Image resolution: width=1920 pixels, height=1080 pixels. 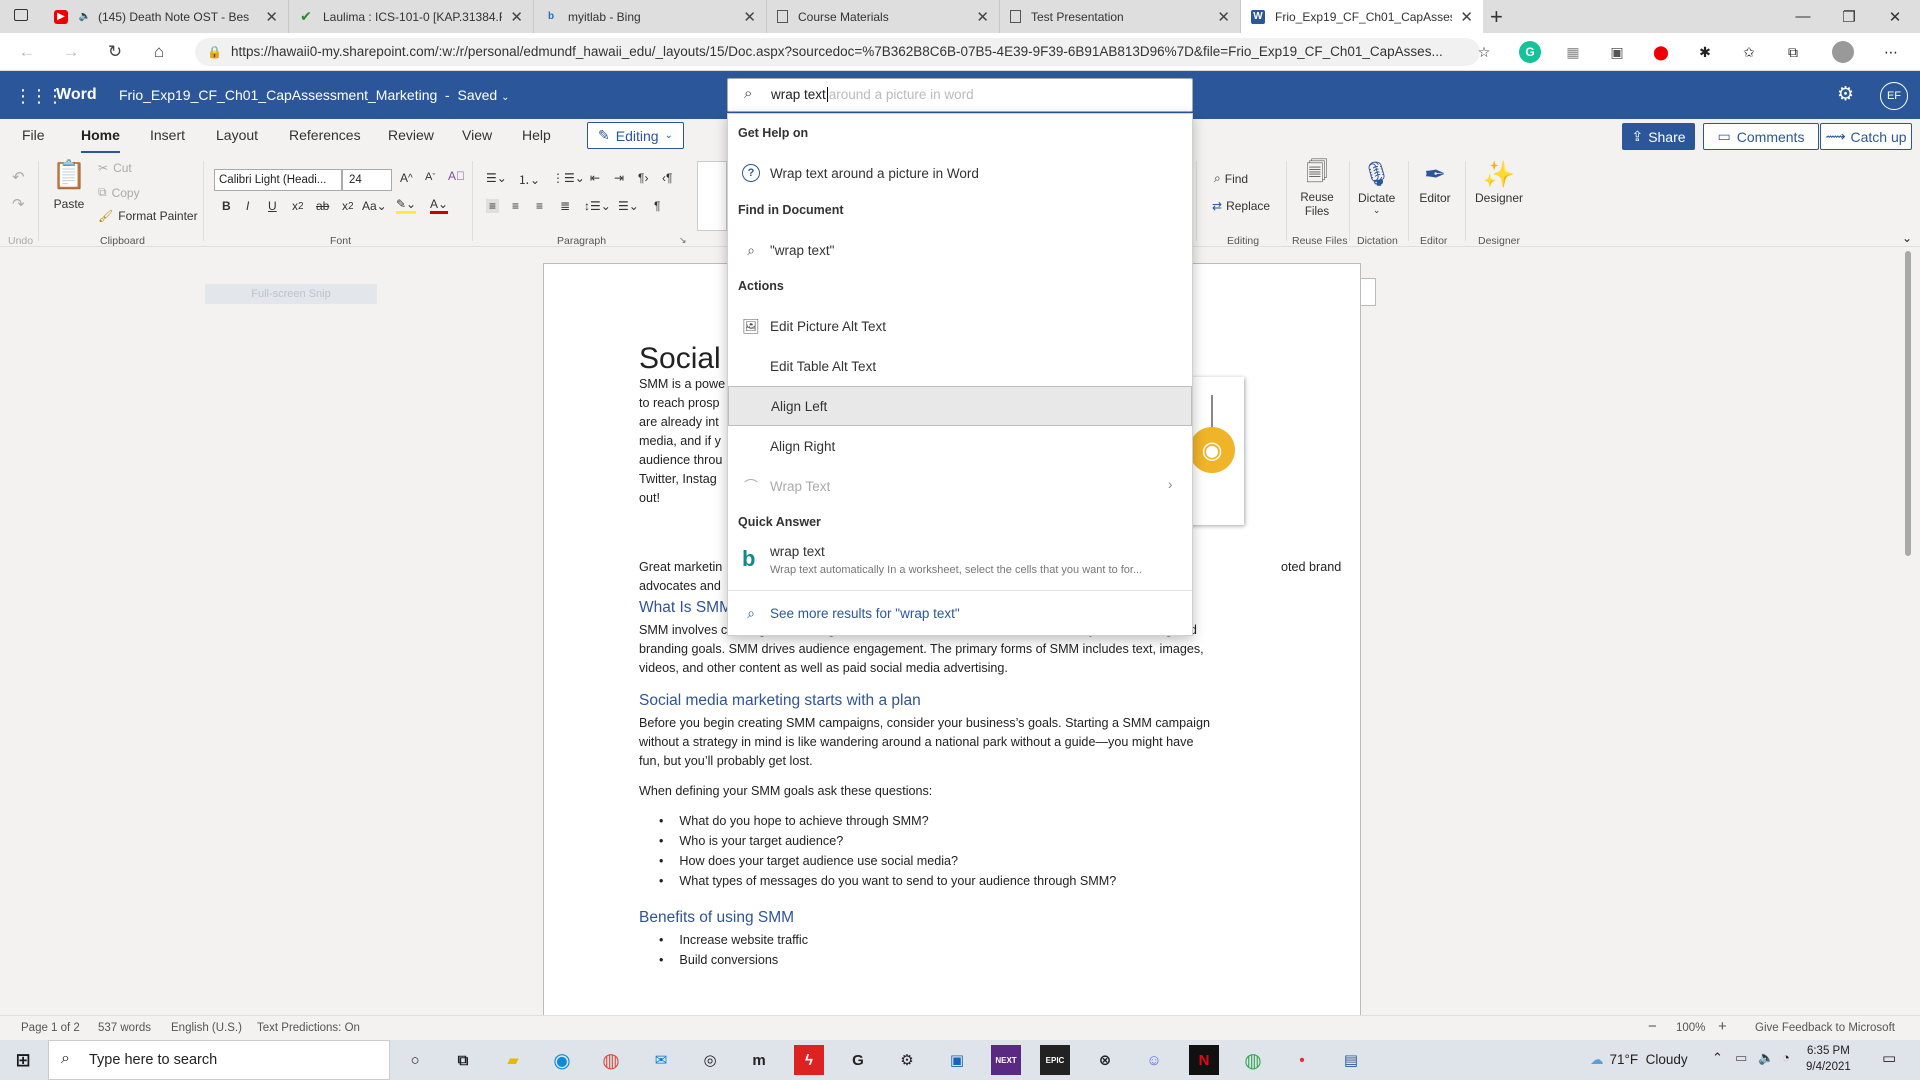 What do you see at coordinates (50, 1028) in the screenshot?
I see `page-count: Page 1 of 2` at bounding box center [50, 1028].